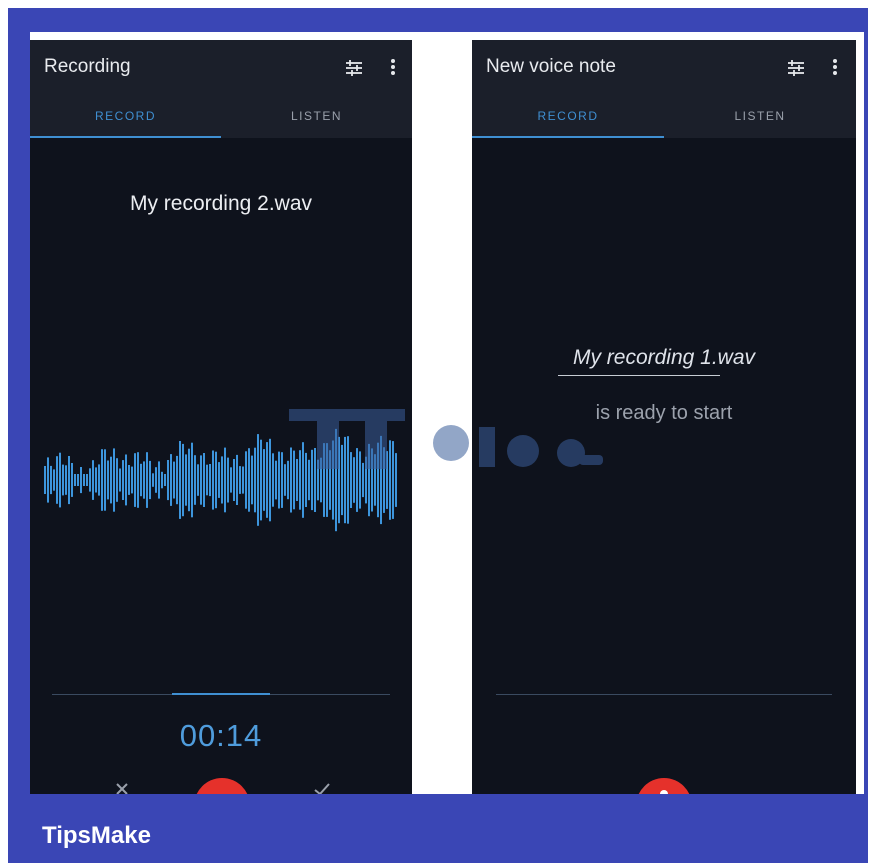 The width and height of the screenshot is (870, 863). Describe the element at coordinates (322, 788) in the screenshot. I see `check-icon` at that location.